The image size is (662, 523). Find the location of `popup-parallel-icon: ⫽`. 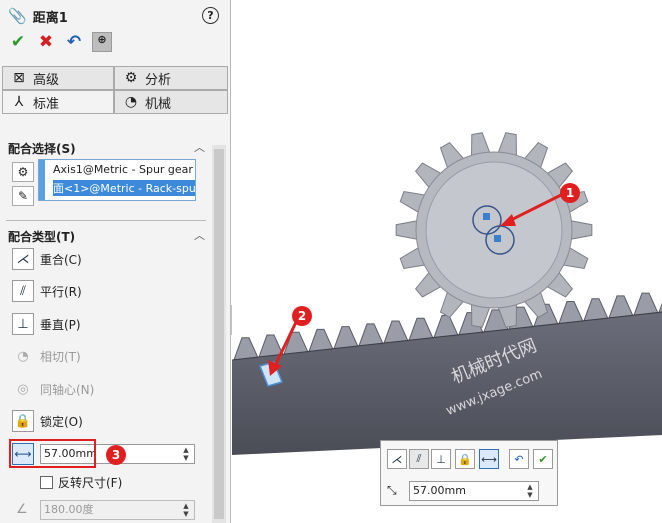

popup-parallel-icon: ⫽ is located at coordinates (419, 459).